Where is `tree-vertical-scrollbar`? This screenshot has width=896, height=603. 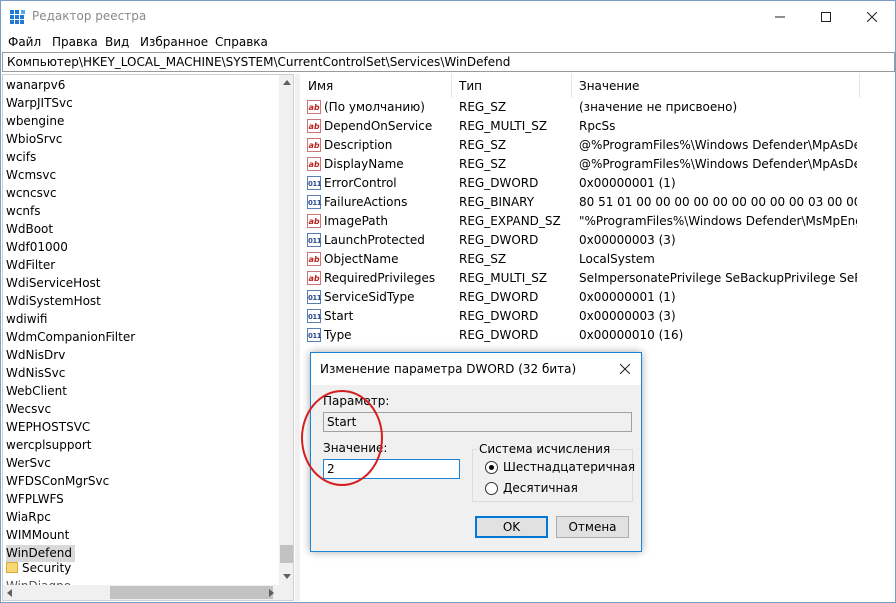
tree-vertical-scrollbar is located at coordinates (286, 330).